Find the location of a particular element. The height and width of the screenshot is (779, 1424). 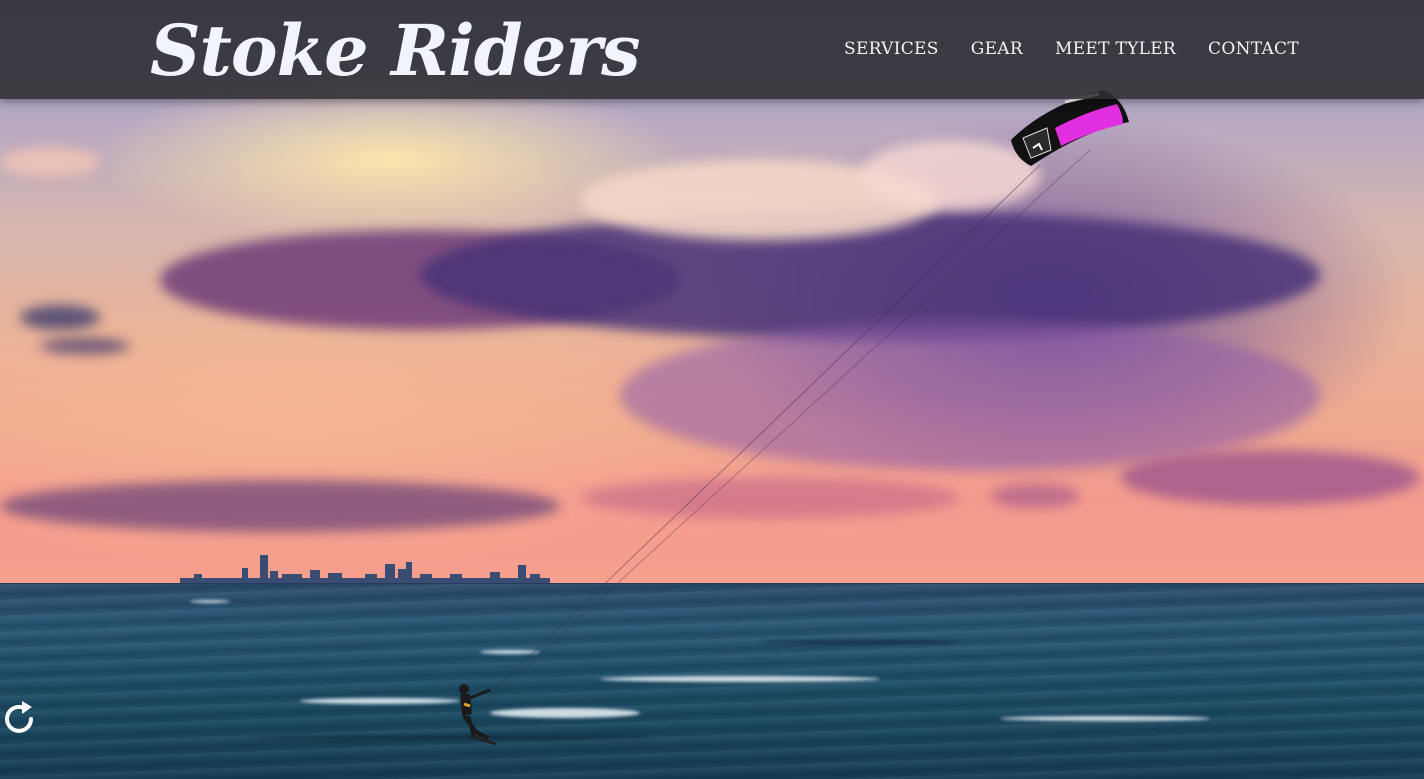

kite-icon is located at coordinates (1070, 128).